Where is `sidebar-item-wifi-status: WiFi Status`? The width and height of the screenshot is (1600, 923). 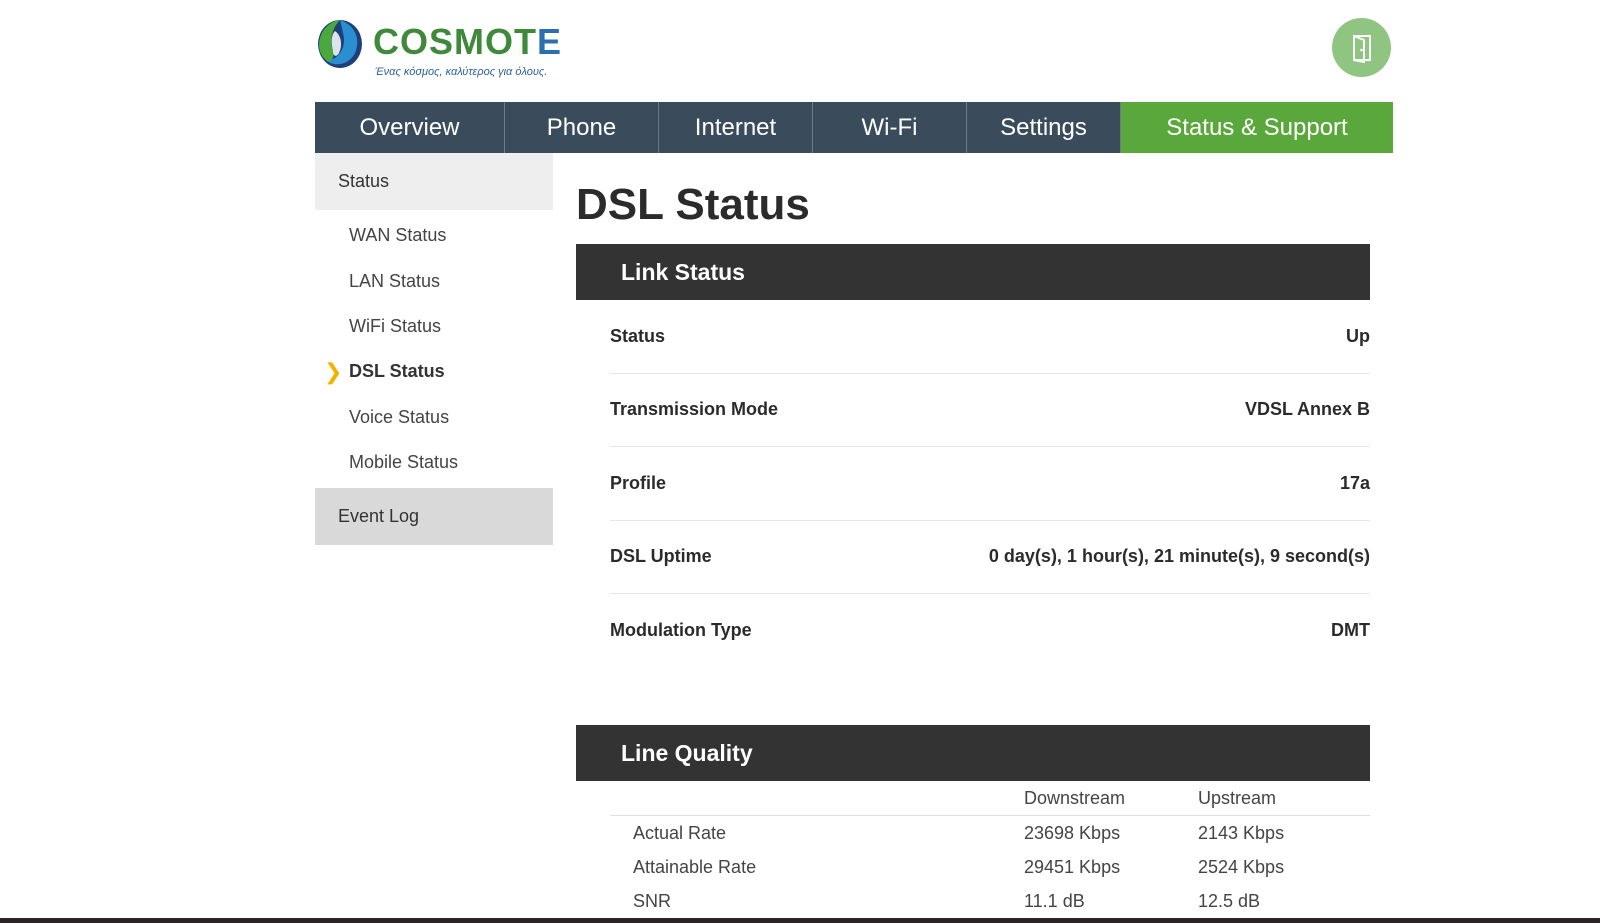 sidebar-item-wifi-status: WiFi Status is located at coordinates (434, 326).